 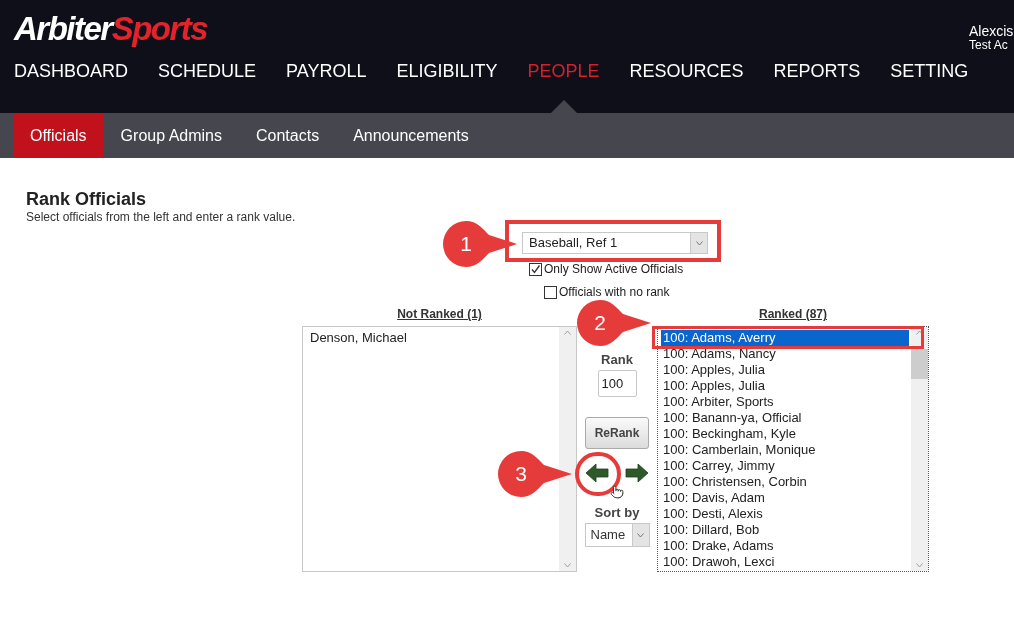 What do you see at coordinates (785, 402) in the screenshot?
I see `list-option: 100: Arbiter, Sports` at bounding box center [785, 402].